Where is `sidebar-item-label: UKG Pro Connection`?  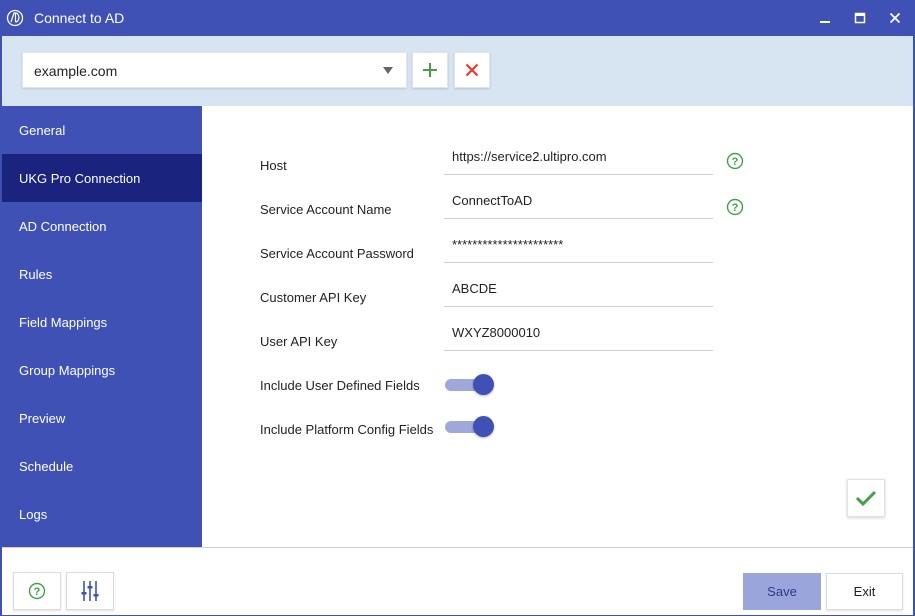
sidebar-item-label: UKG Pro Connection is located at coordinates (80, 178).